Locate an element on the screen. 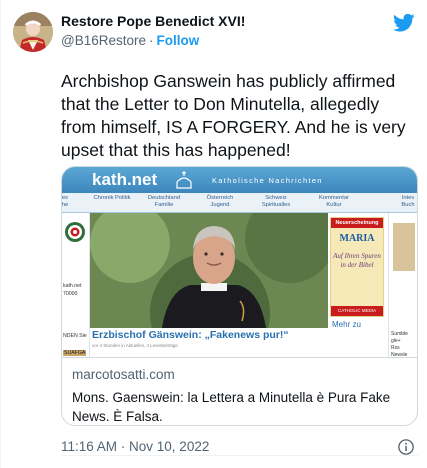  more-link: Mehr zu is located at coordinates (346, 324).